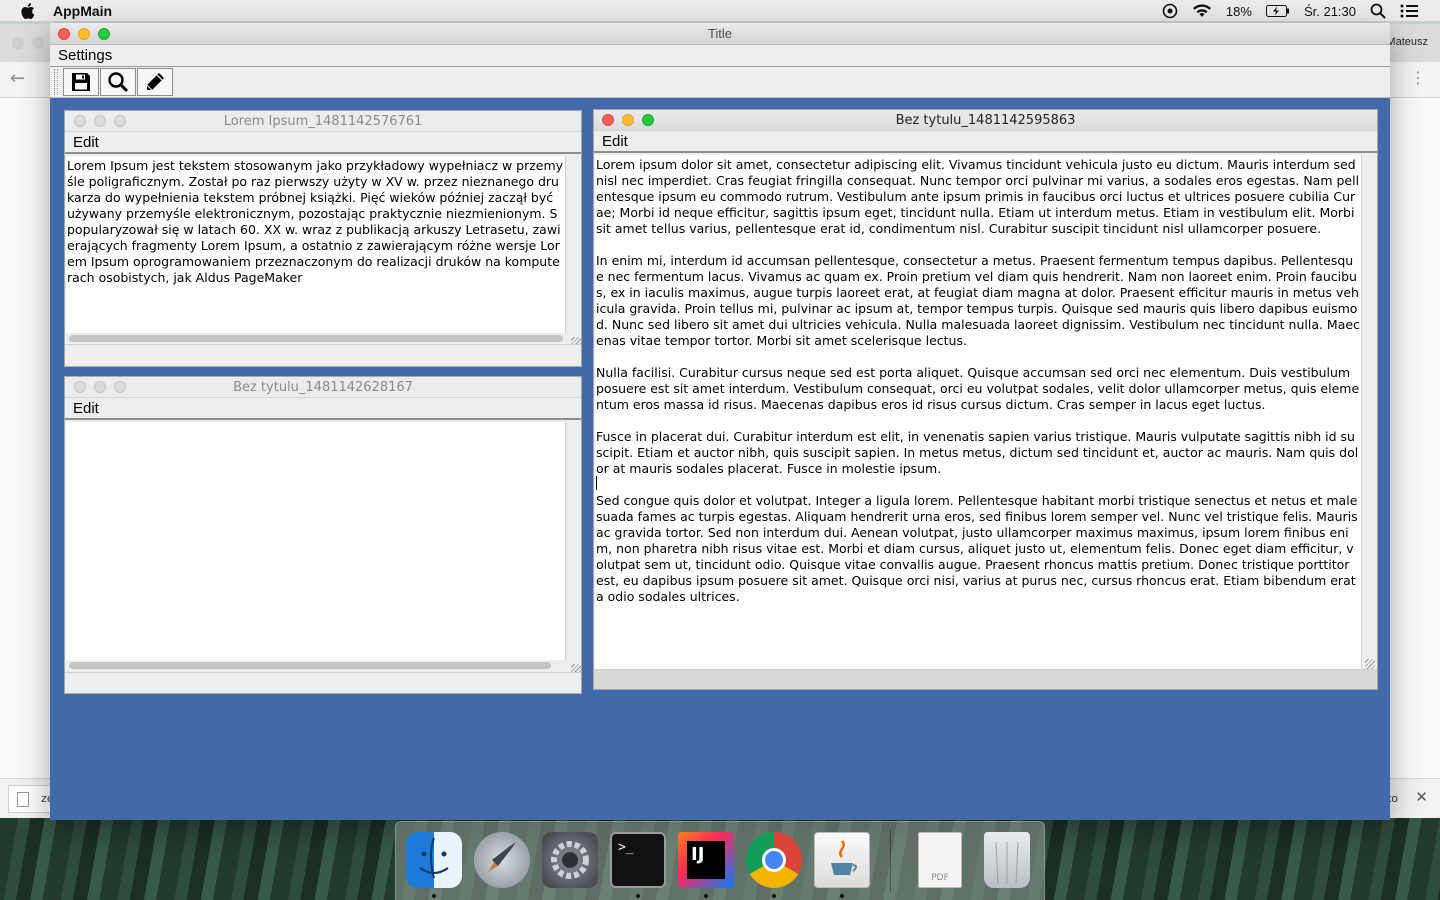  Describe the element at coordinates (434, 860) in the screenshot. I see `finder-icon` at that location.